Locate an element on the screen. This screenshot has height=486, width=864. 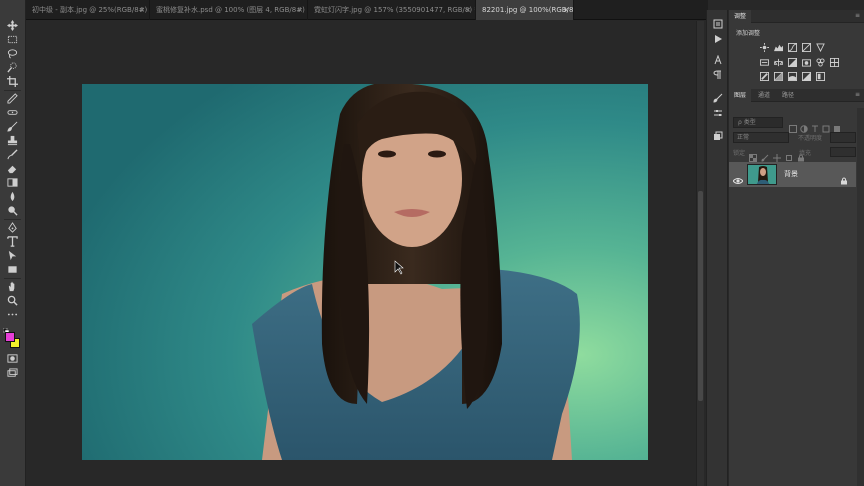
brush-icon is located at coordinates (12, 126).